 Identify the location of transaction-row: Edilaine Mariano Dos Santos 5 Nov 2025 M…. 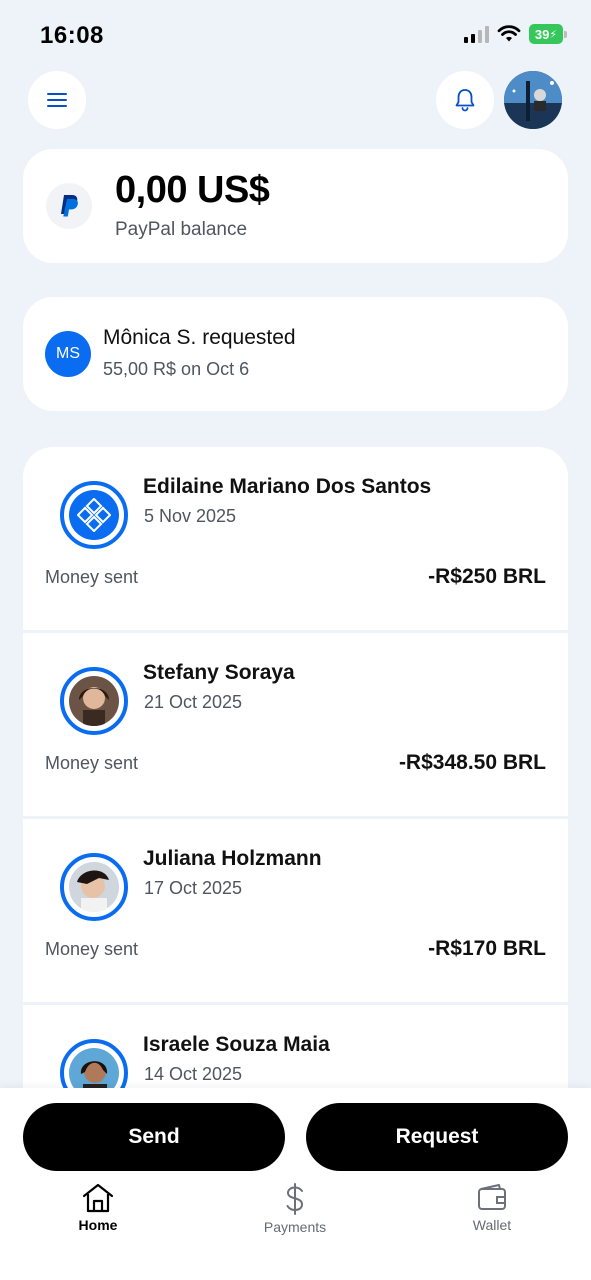
(295, 538).